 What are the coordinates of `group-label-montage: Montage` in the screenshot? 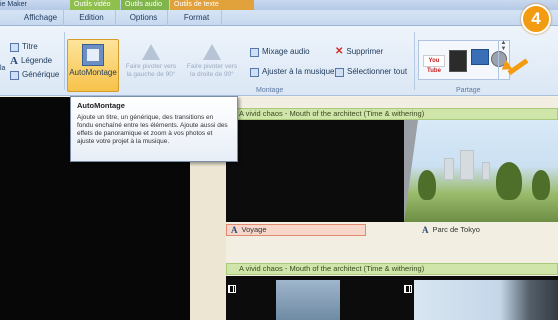 It's located at (270, 90).